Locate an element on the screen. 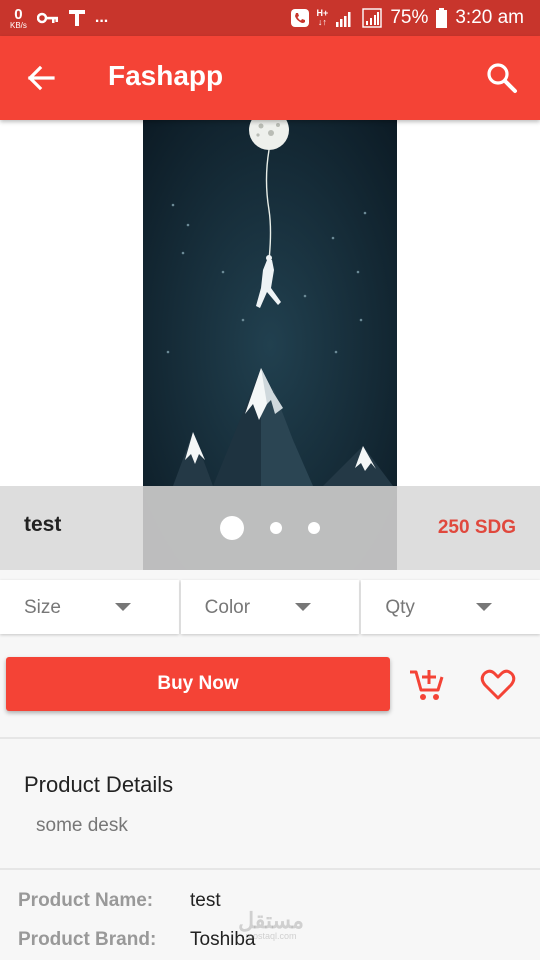 This screenshot has width=540, height=960. key-icon is located at coordinates (47, 18).